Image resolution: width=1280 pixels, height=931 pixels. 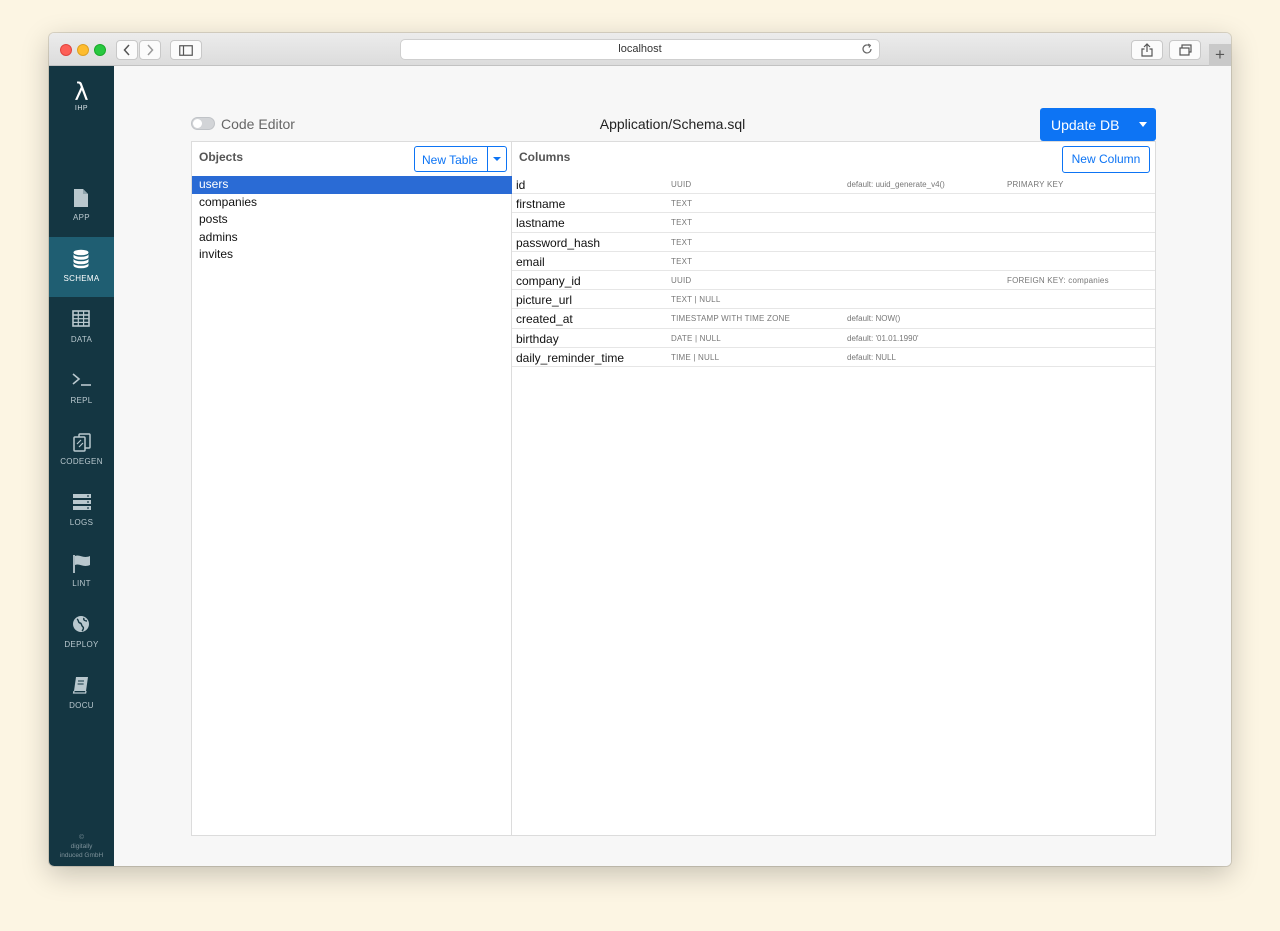 What do you see at coordinates (540, 223) in the screenshot?
I see `column-name: lastname` at bounding box center [540, 223].